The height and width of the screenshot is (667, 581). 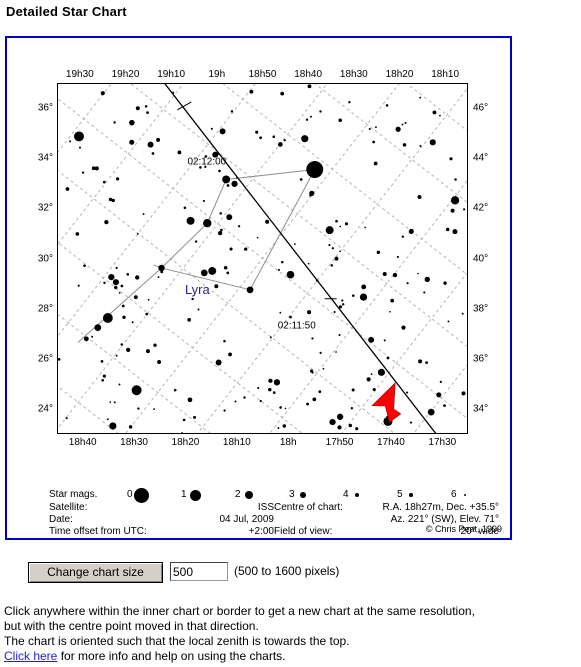 I want to click on axis-right-tick: 44°, so click(x=481, y=158).